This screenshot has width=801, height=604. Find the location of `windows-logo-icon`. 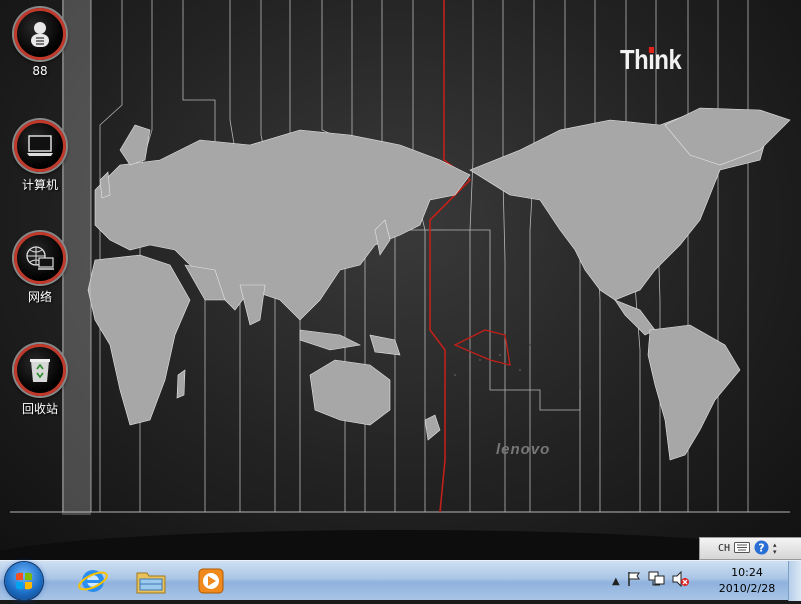

windows-logo-icon is located at coordinates (24, 581).